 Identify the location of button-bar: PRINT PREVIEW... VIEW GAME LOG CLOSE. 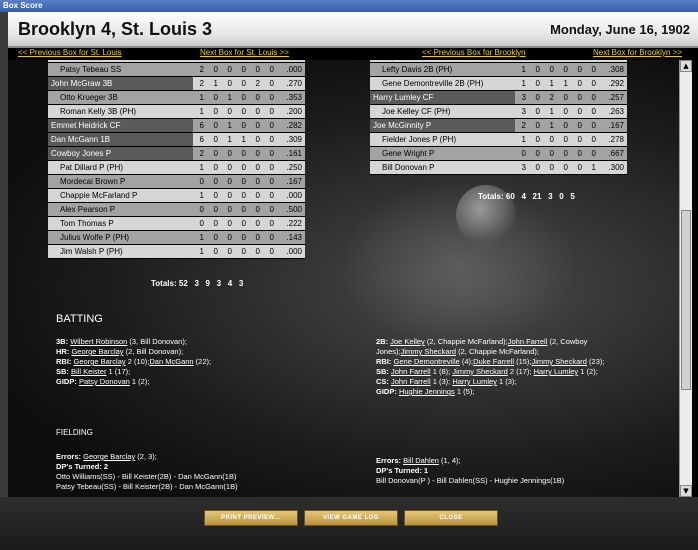
(349, 523).